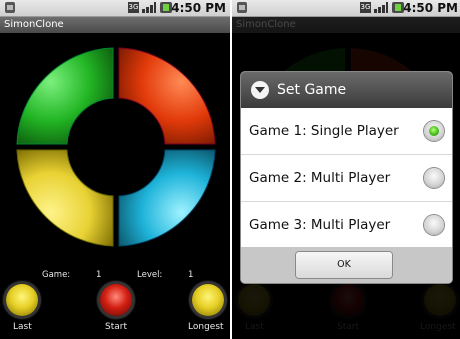 The image size is (460, 339). What do you see at coordinates (312, 90) in the screenshot?
I see `dialog-title: Set Game` at bounding box center [312, 90].